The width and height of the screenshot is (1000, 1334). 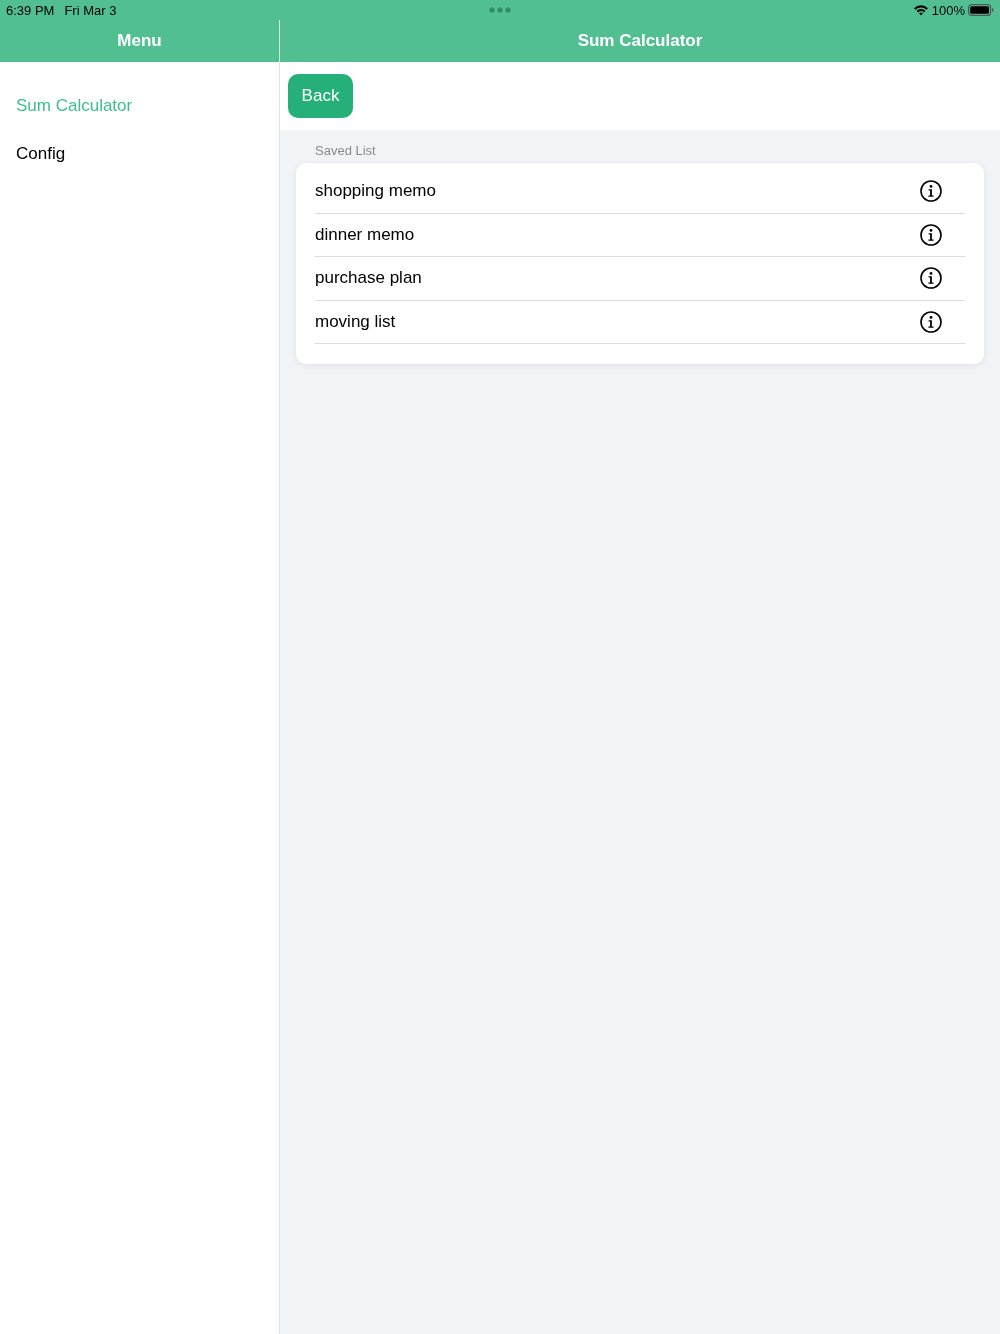 What do you see at coordinates (365, 234) in the screenshot?
I see `row-label: dinner memo` at bounding box center [365, 234].